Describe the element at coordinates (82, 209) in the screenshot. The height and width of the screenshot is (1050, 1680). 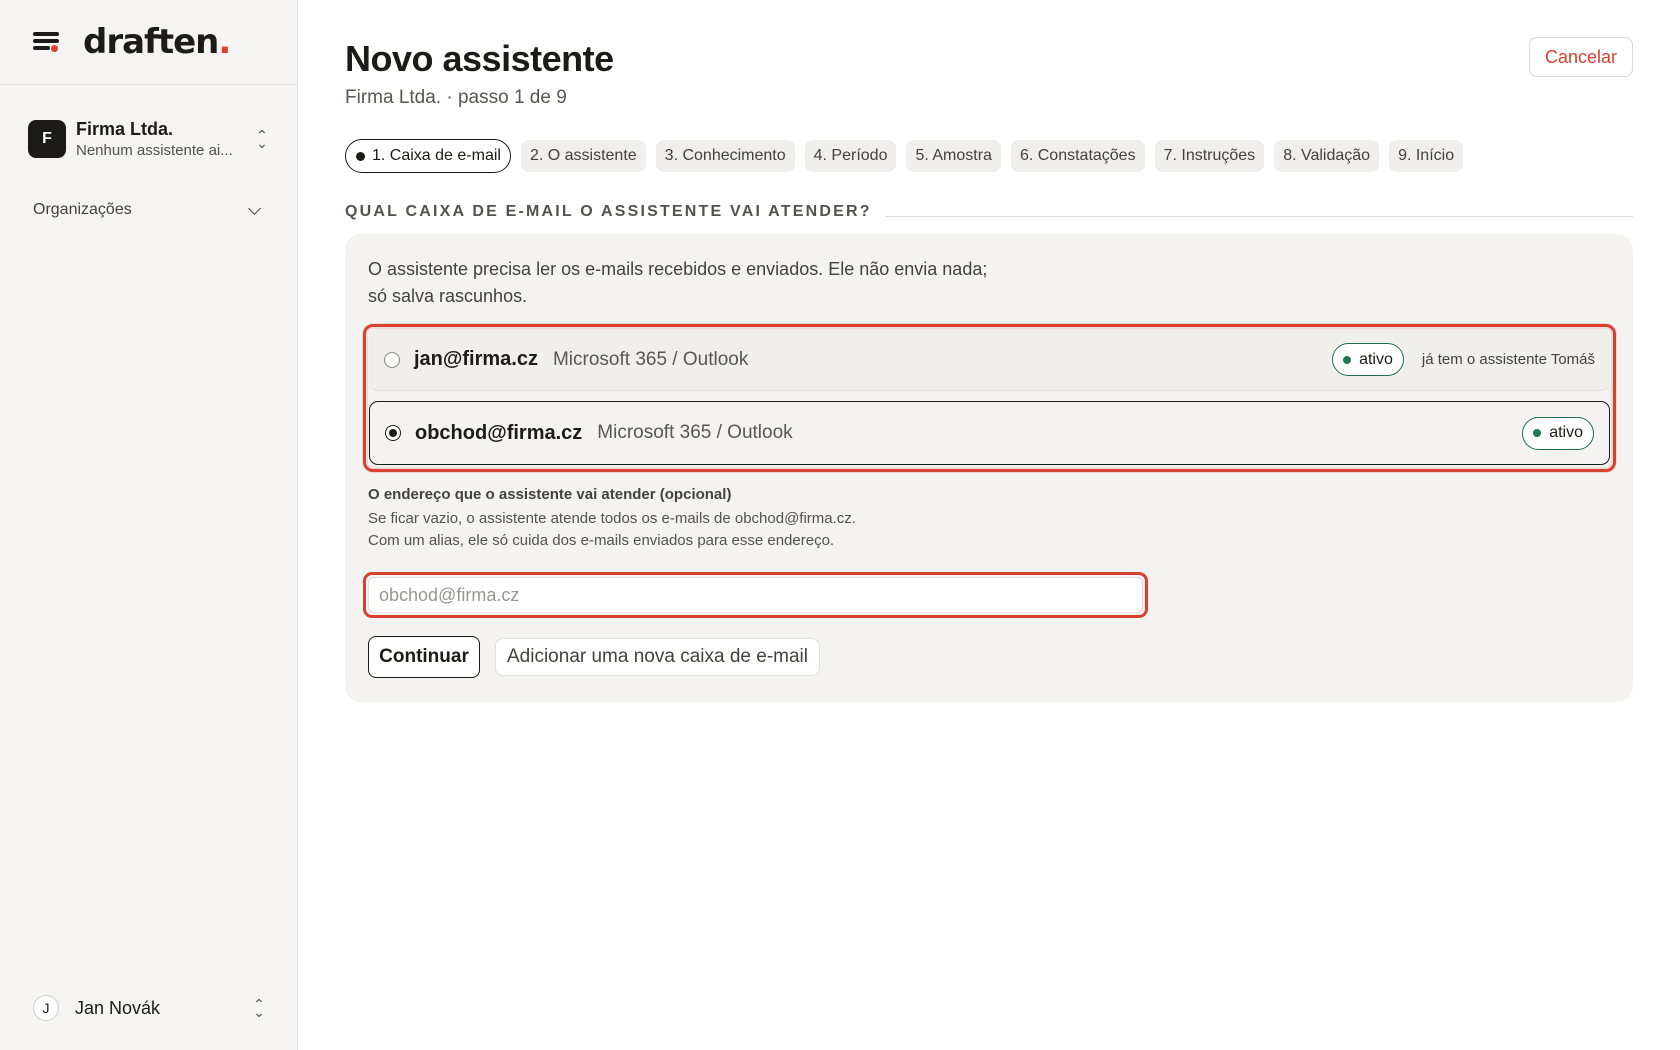
I see `organizations-label: Organizações` at that location.